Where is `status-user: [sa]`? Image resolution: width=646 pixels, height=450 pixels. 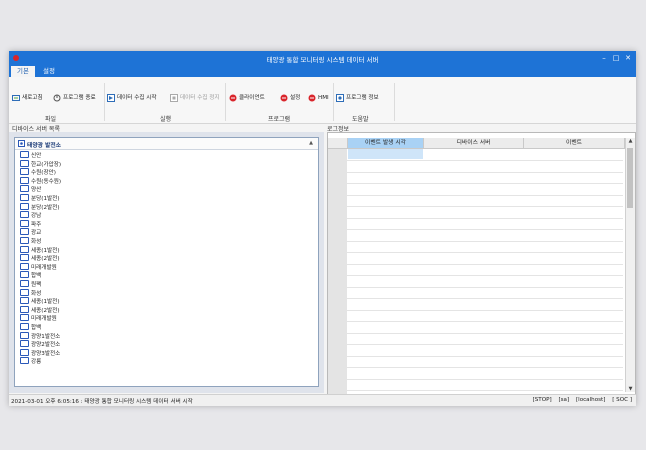
status-user: [sa] is located at coordinates (564, 400).